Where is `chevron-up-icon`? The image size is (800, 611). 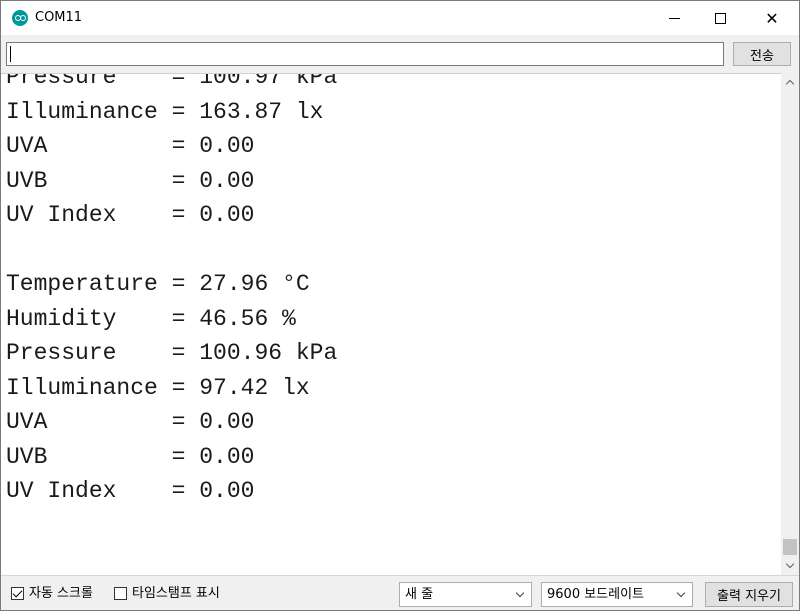
chevron-up-icon is located at coordinates (790, 84).